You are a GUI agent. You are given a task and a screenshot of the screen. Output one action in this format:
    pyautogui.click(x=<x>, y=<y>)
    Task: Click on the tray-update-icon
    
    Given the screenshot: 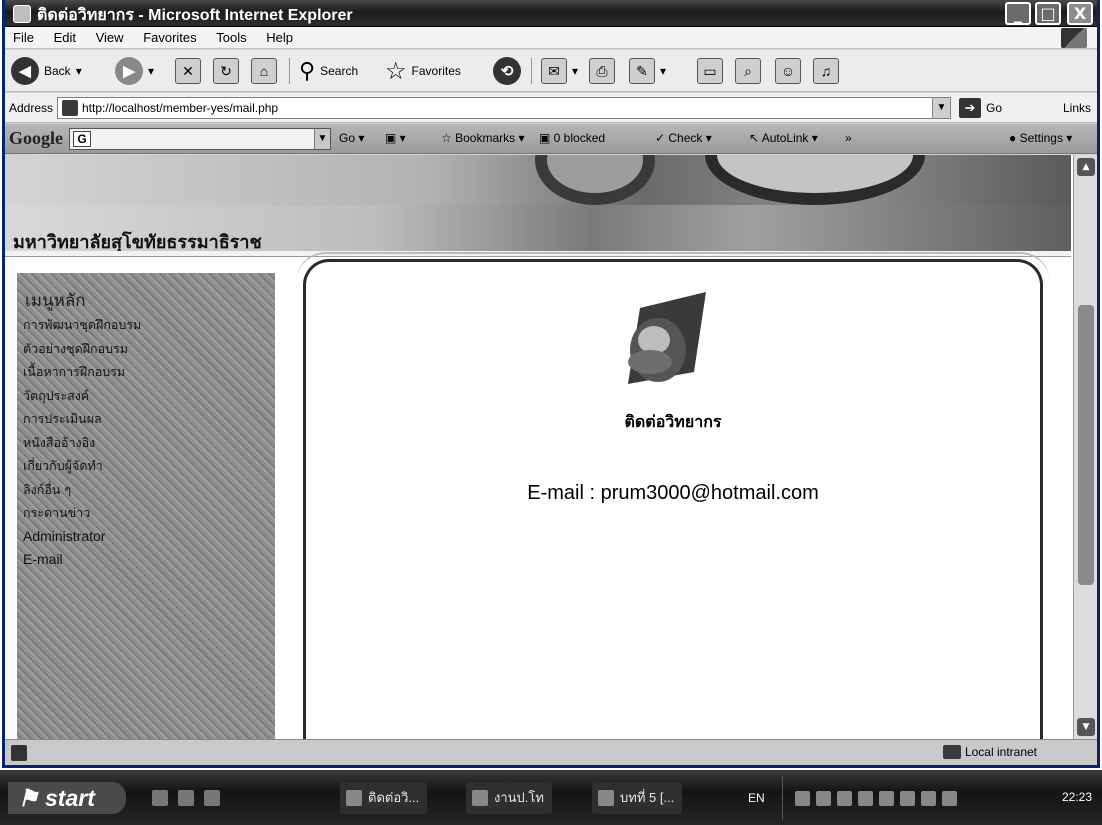 What is the action you would take?
    pyautogui.click(x=907, y=798)
    